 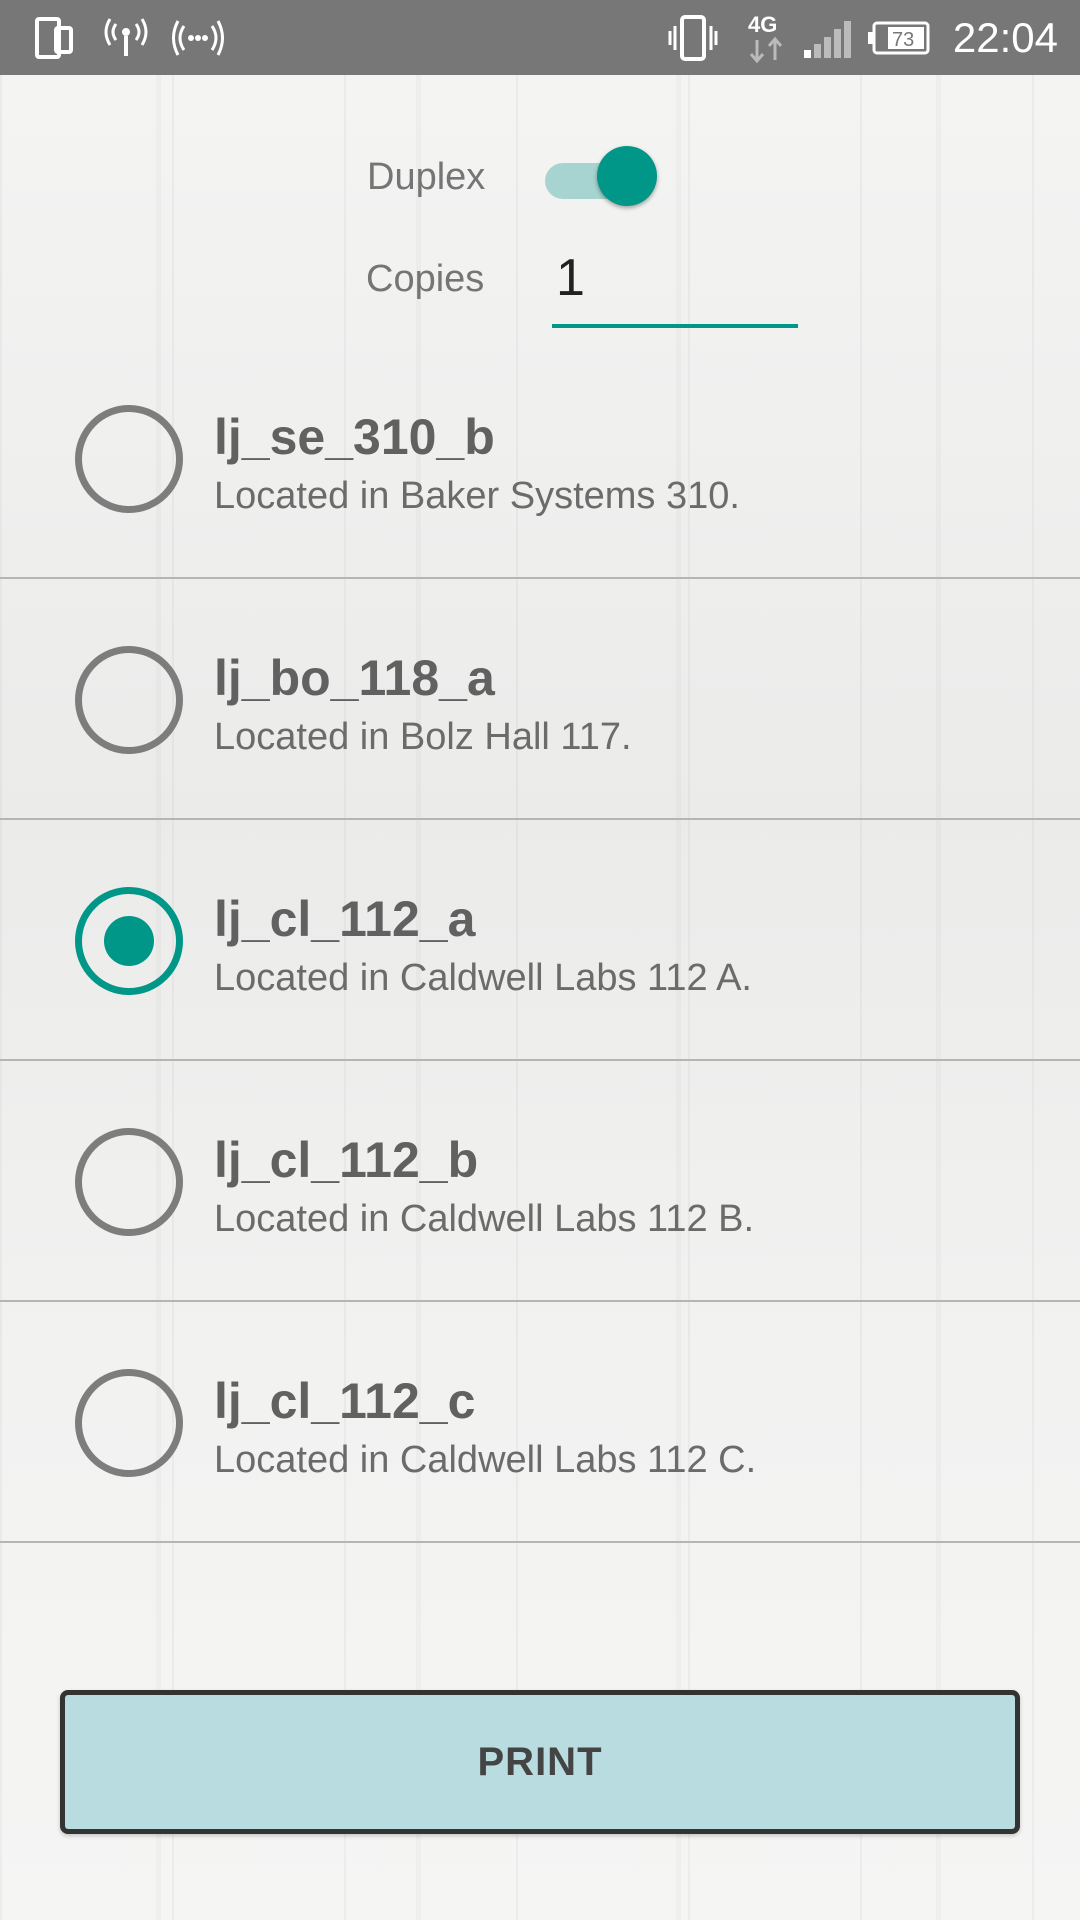 What do you see at coordinates (426, 177) in the screenshot?
I see `duplex-label: Duplex` at bounding box center [426, 177].